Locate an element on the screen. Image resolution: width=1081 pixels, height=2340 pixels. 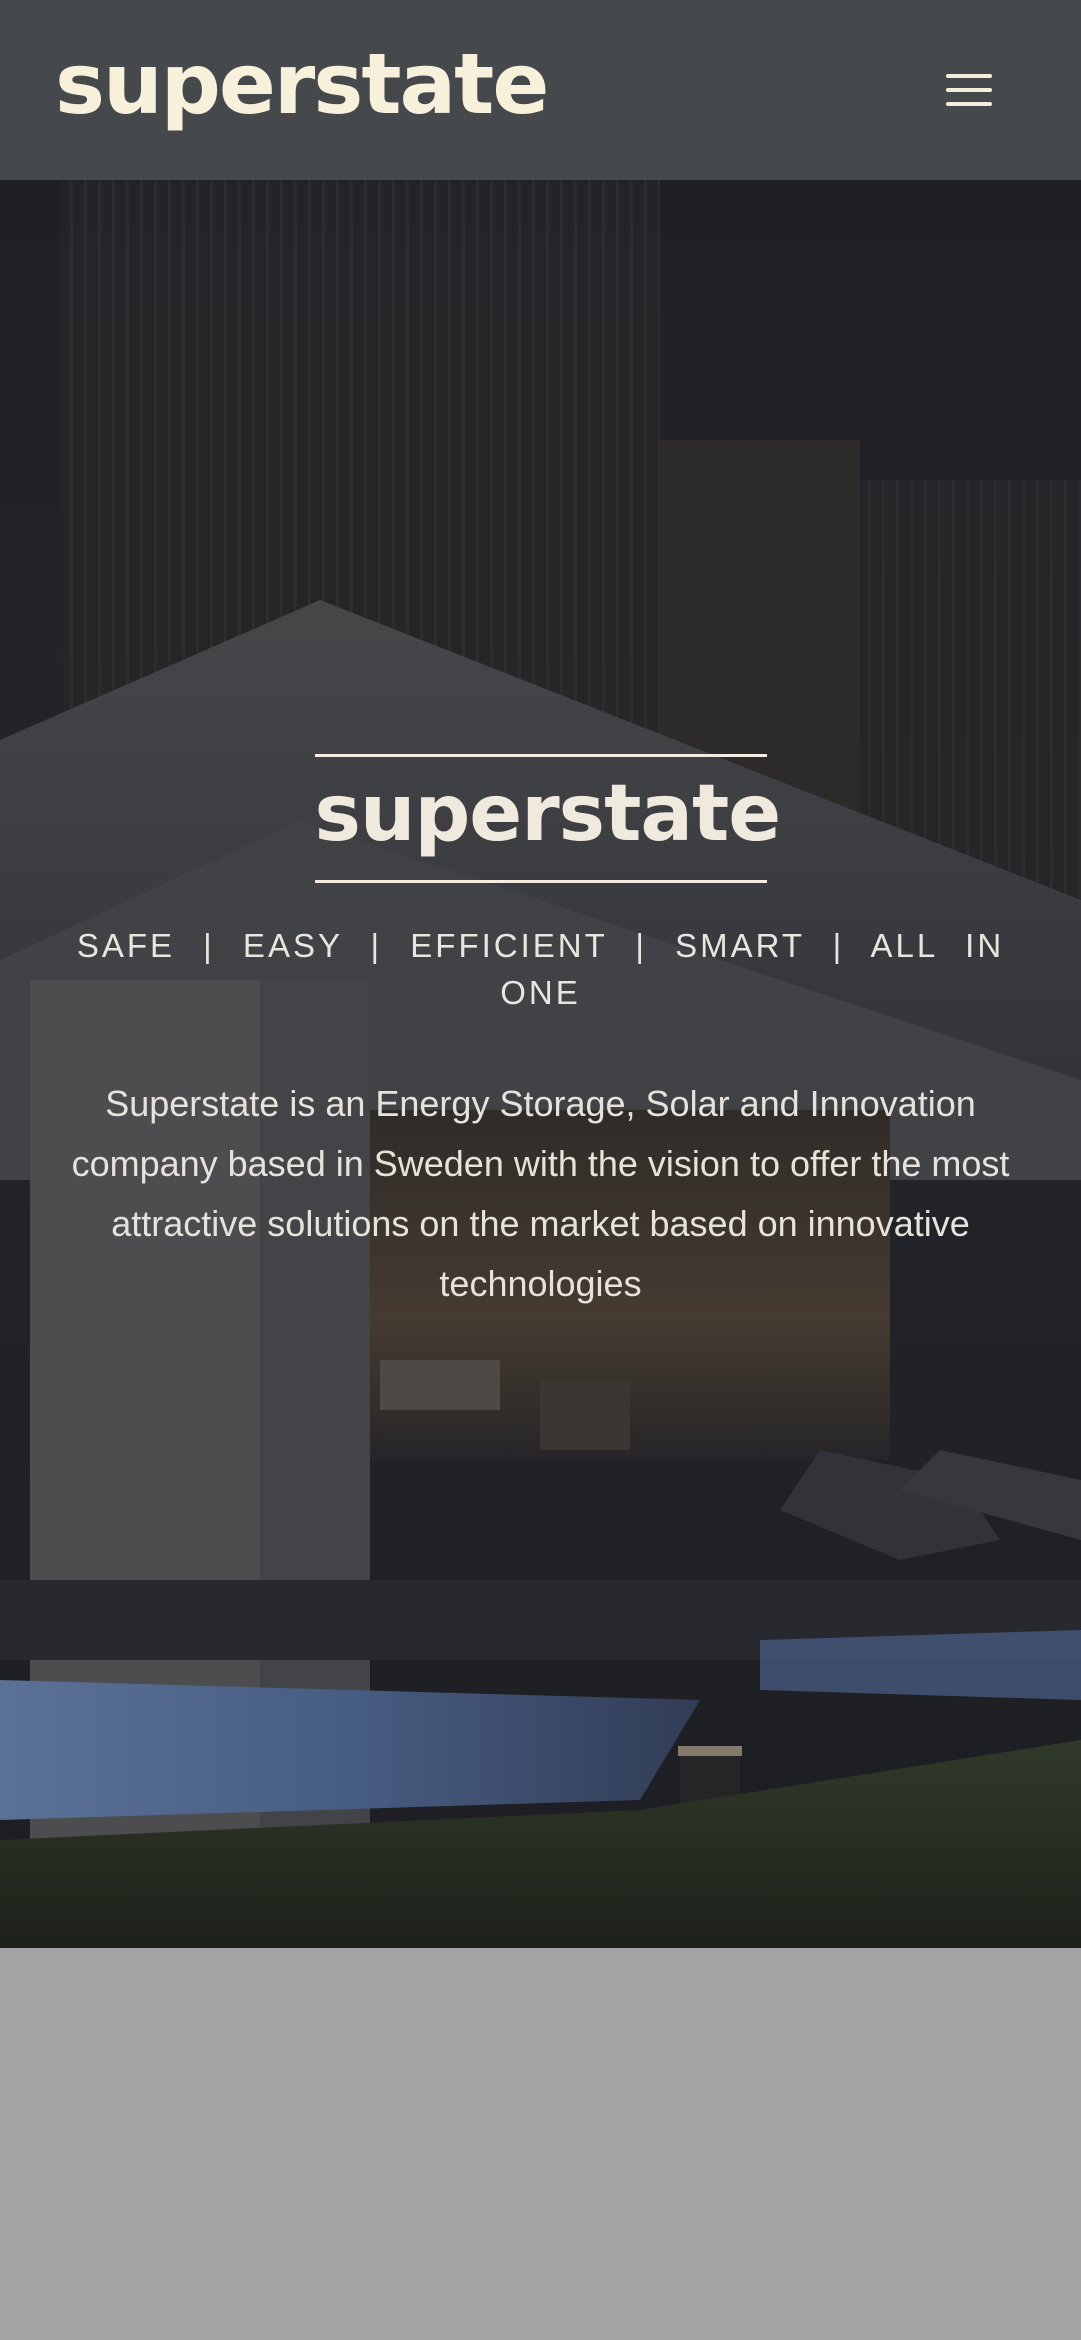
hero-title-block: superstate is located at coordinates (548, 819).